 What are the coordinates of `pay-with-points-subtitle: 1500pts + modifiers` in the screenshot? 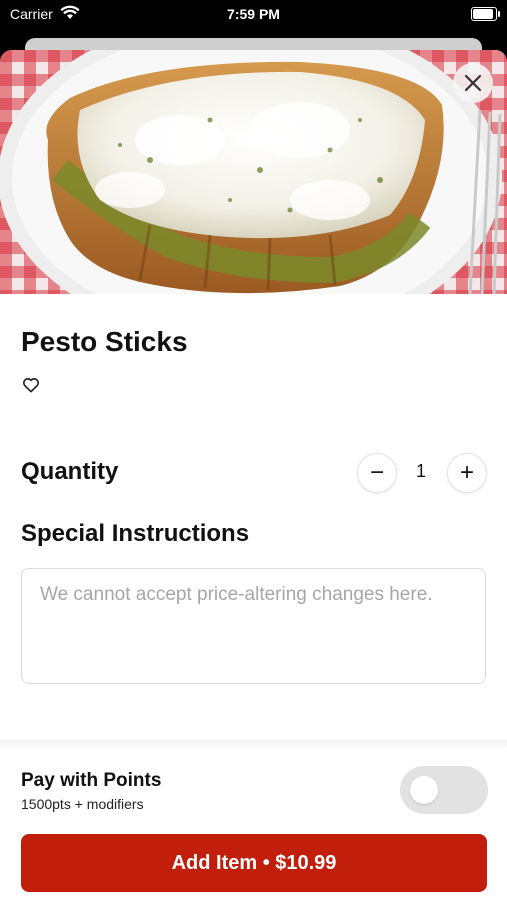 It's located at (82, 804).